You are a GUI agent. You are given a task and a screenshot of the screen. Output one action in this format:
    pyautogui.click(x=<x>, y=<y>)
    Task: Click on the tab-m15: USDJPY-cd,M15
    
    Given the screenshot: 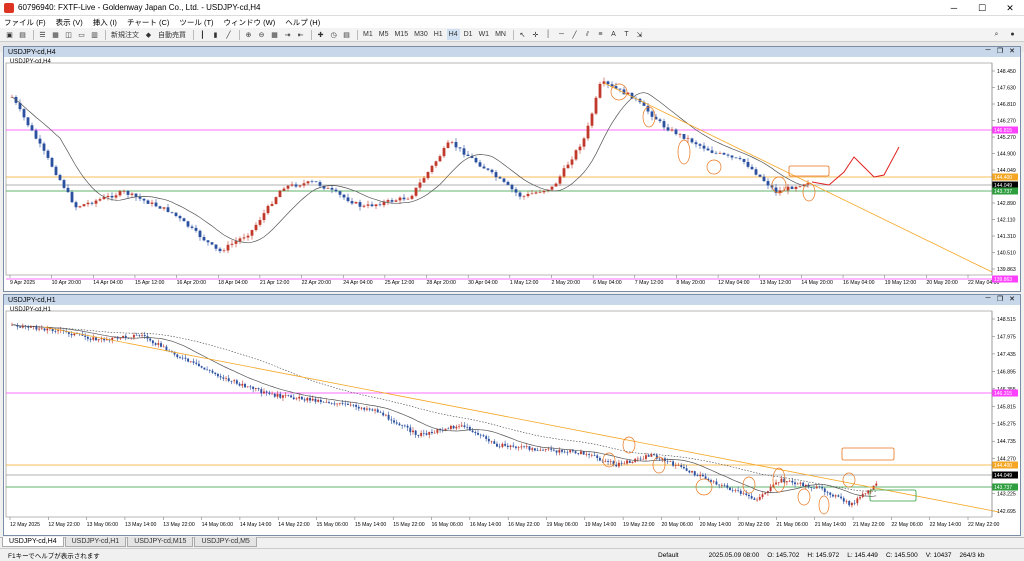 What is the action you would take?
    pyautogui.click(x=160, y=542)
    